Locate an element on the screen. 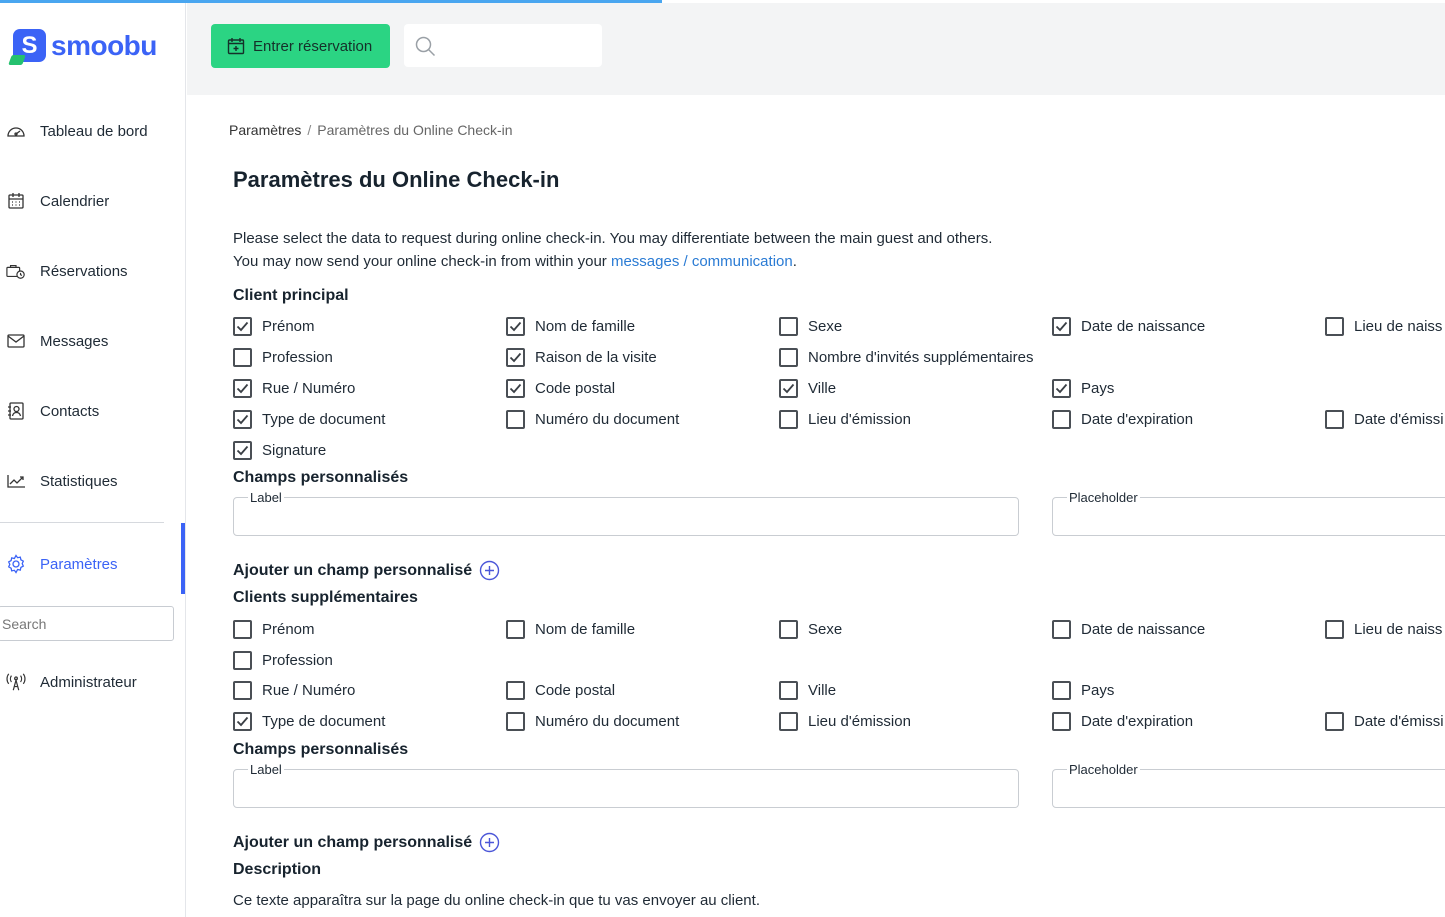  top-search is located at coordinates (503, 45).